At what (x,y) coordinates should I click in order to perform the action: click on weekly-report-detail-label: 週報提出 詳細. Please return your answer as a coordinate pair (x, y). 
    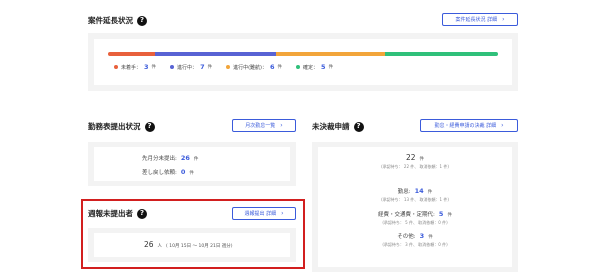
    Looking at the image, I should click on (260, 214).